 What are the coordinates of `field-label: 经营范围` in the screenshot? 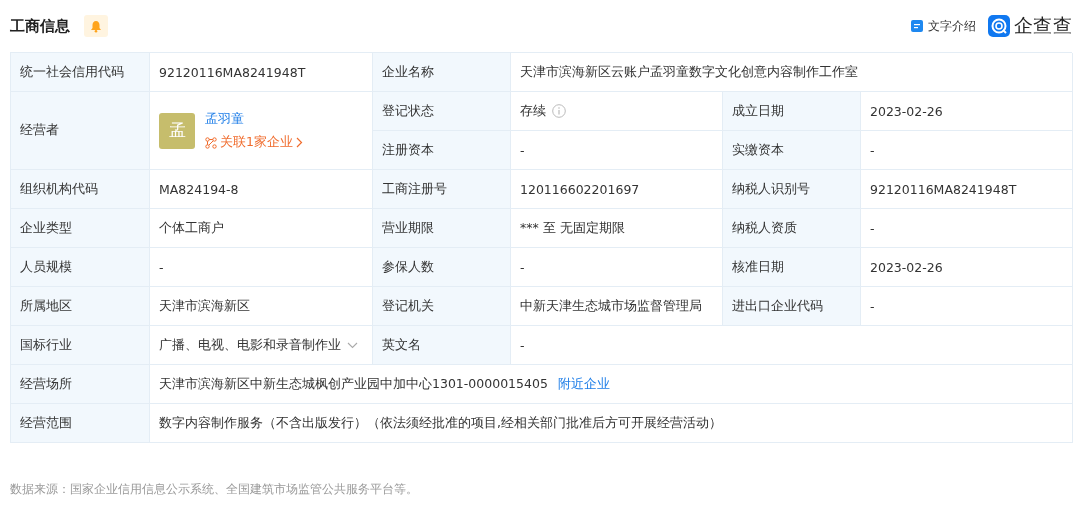 It's located at (80, 423).